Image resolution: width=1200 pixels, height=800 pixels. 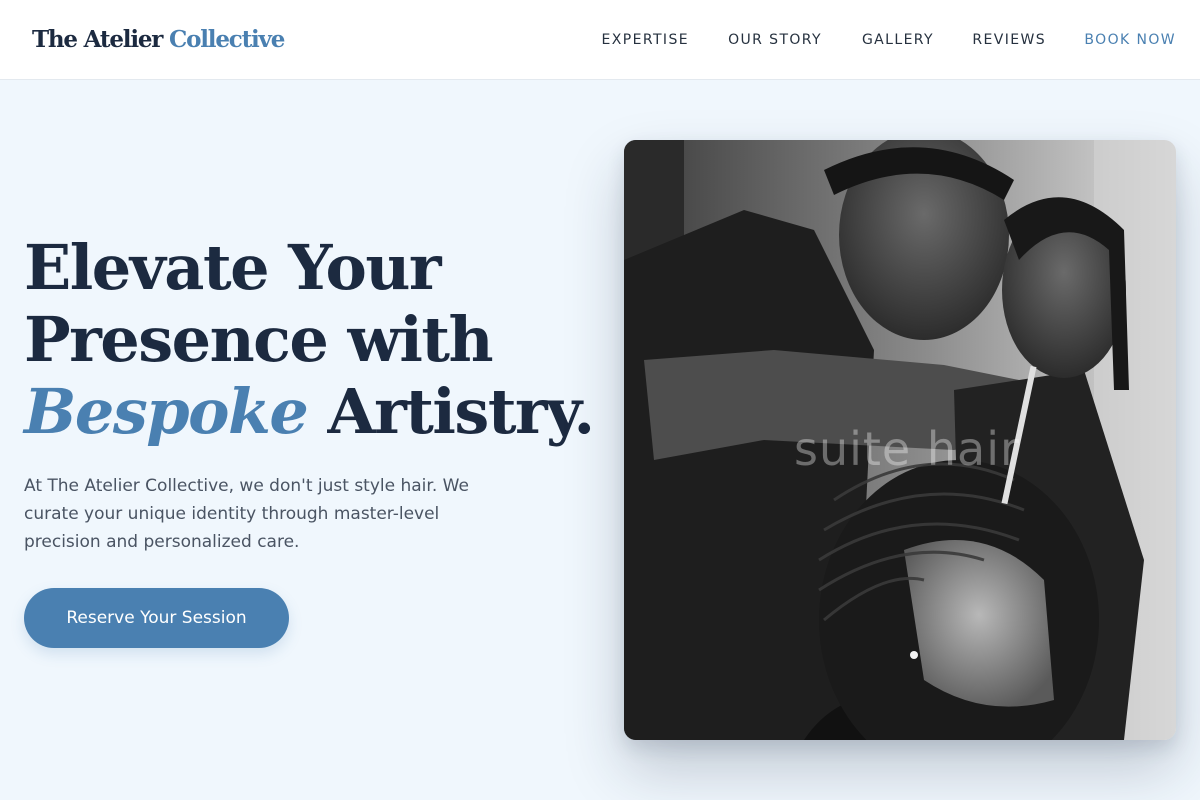 What do you see at coordinates (314, 412) in the screenshot?
I see `hero-title-line-3: Bespoke Artistry.` at bounding box center [314, 412].